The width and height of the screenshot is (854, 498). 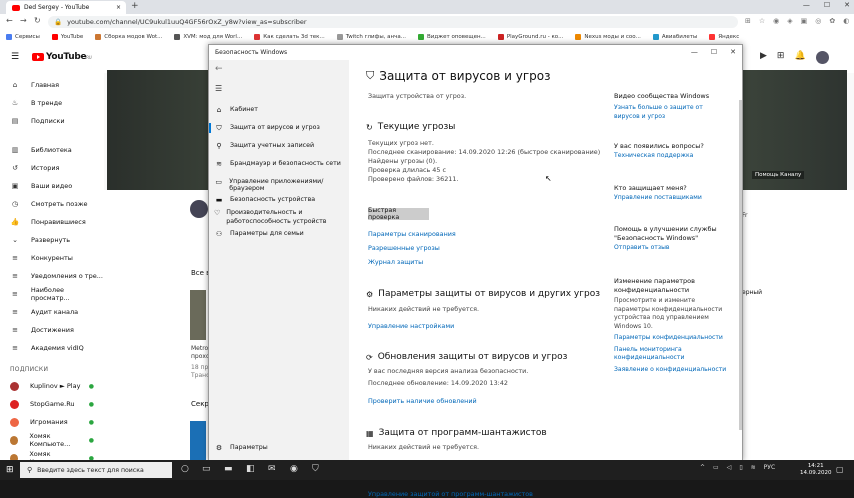 What do you see at coordinates (671, 370) in the screenshot?
I see `privacy-statement-link: Заявление о конфиденциальности` at bounding box center [671, 370].